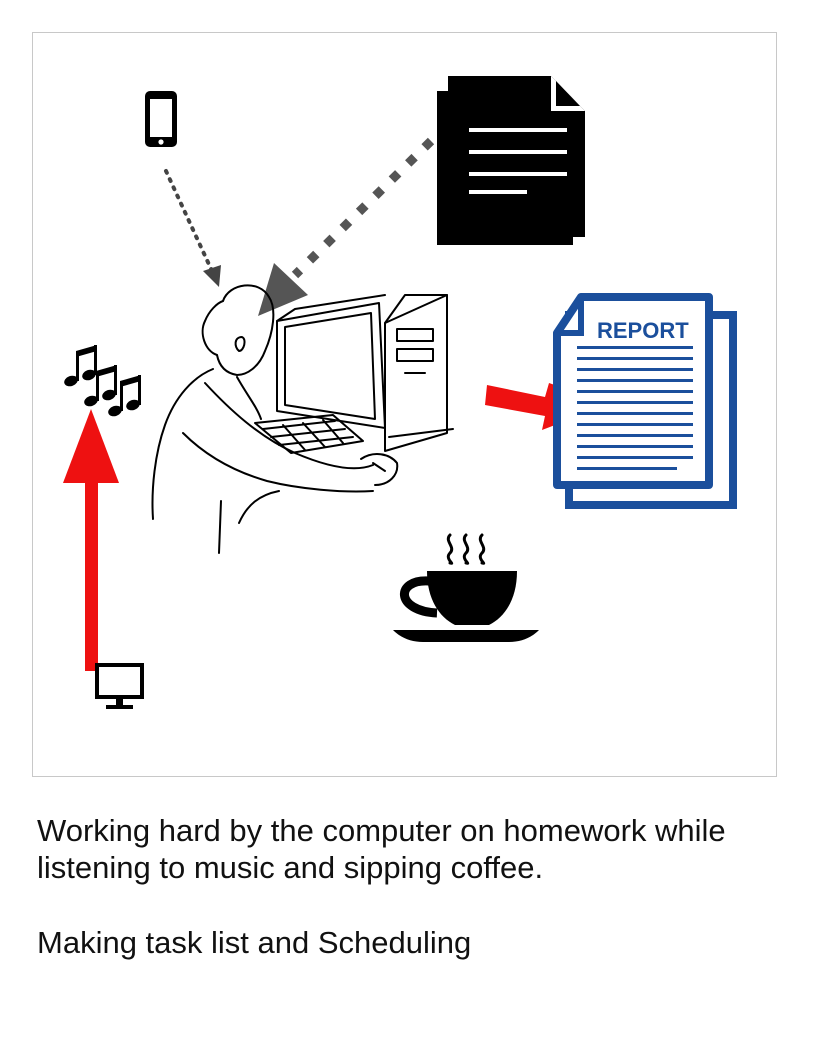 This screenshot has width=816, height=1056. What do you see at coordinates (643, 330) in the screenshot?
I see `report-label: REPORT` at bounding box center [643, 330].